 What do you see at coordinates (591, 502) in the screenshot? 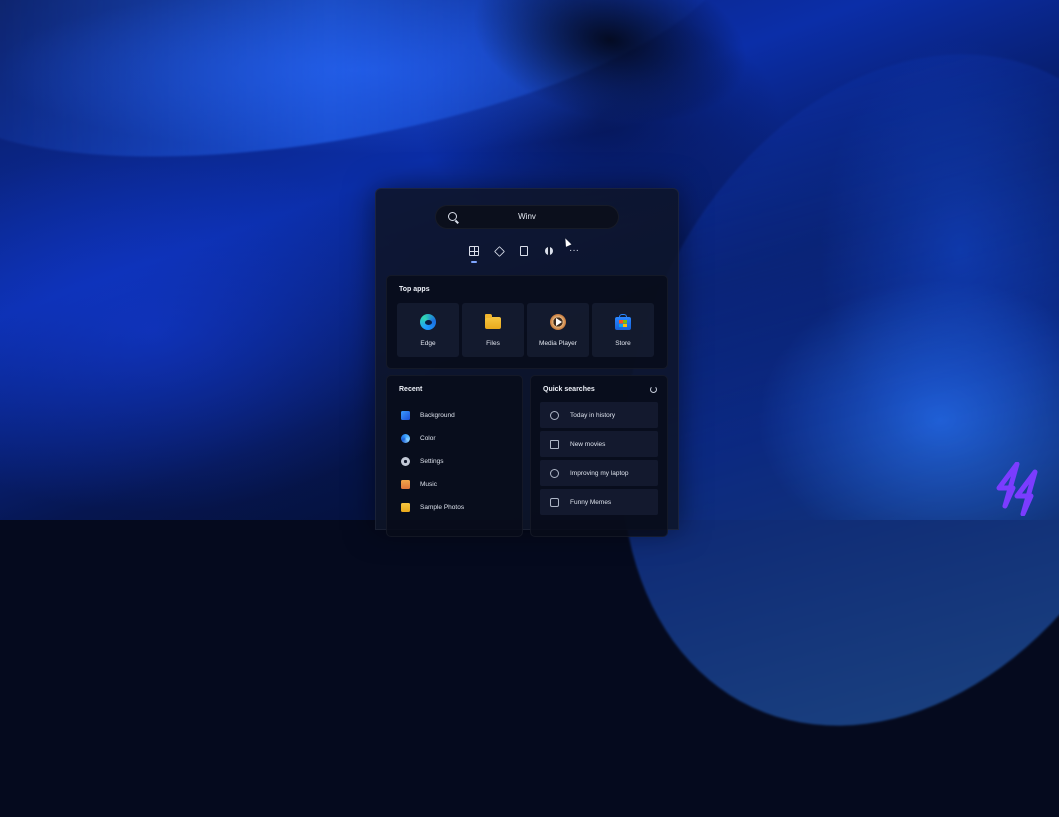
I see `quick-search-label: Funny Memes` at bounding box center [591, 502].